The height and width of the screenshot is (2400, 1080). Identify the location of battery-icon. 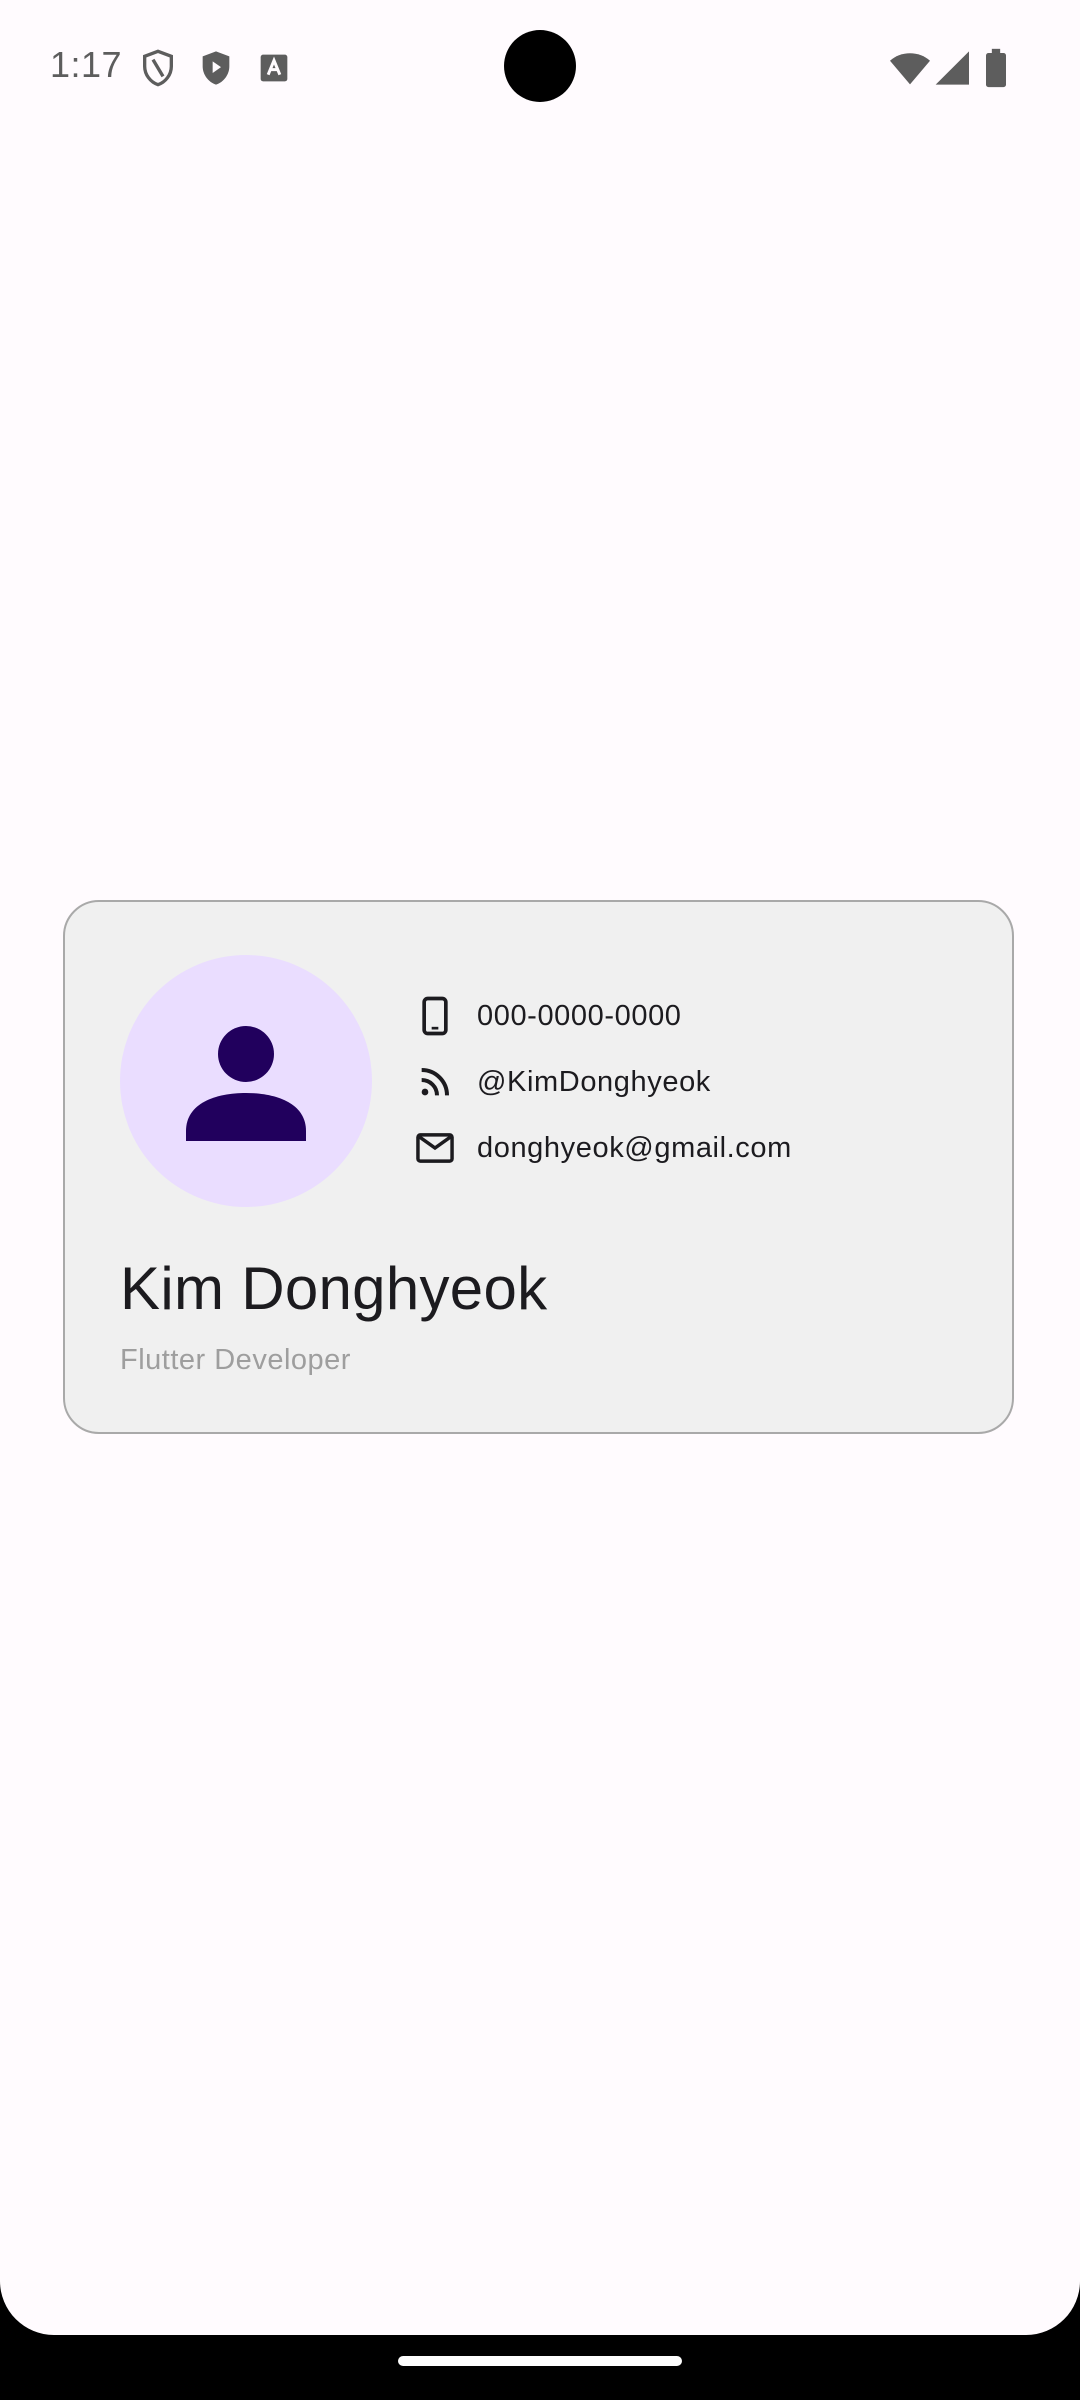
(996, 68).